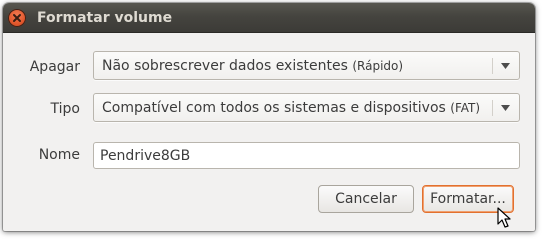  Describe the element at coordinates (269, 18) in the screenshot. I see `title-bar: Formatar volume` at that location.